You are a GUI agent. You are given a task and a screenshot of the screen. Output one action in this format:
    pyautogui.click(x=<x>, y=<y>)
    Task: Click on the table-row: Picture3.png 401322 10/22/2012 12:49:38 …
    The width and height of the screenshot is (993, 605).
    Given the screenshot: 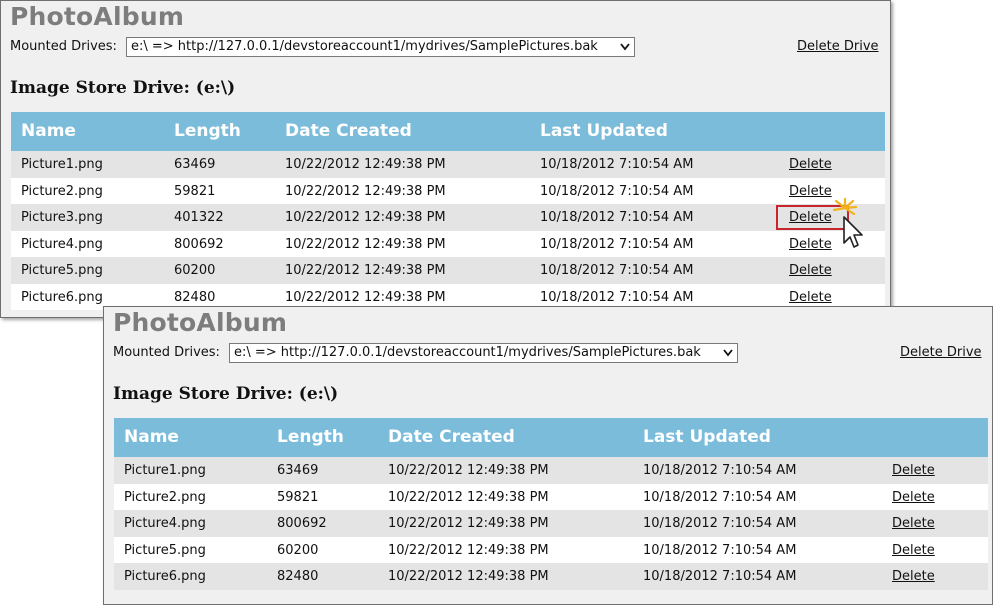 What is the action you would take?
    pyautogui.click(x=448, y=217)
    